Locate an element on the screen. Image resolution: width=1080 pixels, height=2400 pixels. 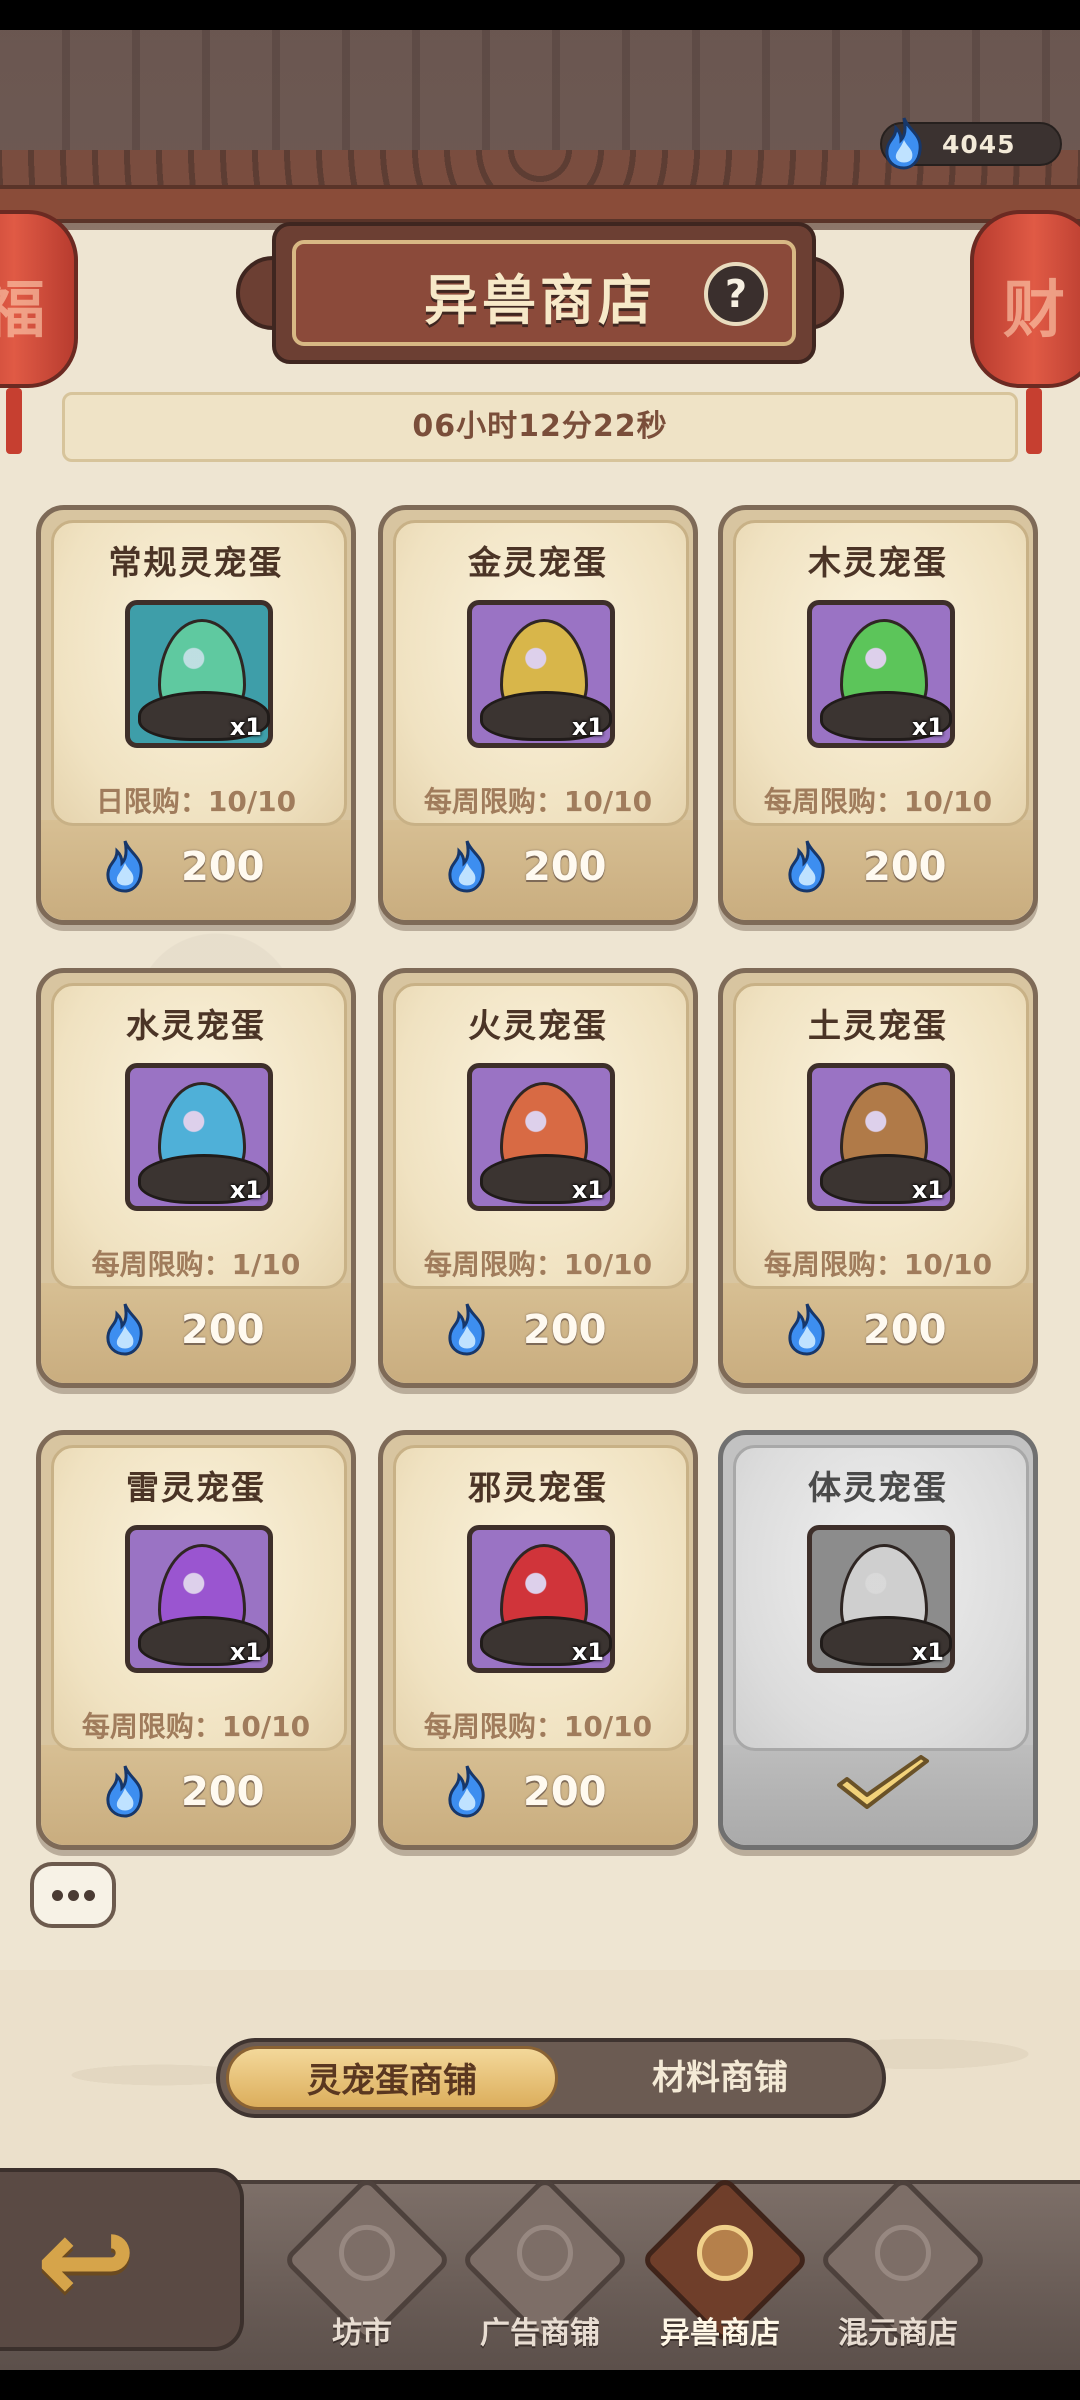
tab-egg-shop: 灵宠蛋商铺 is located at coordinates (392, 2078).